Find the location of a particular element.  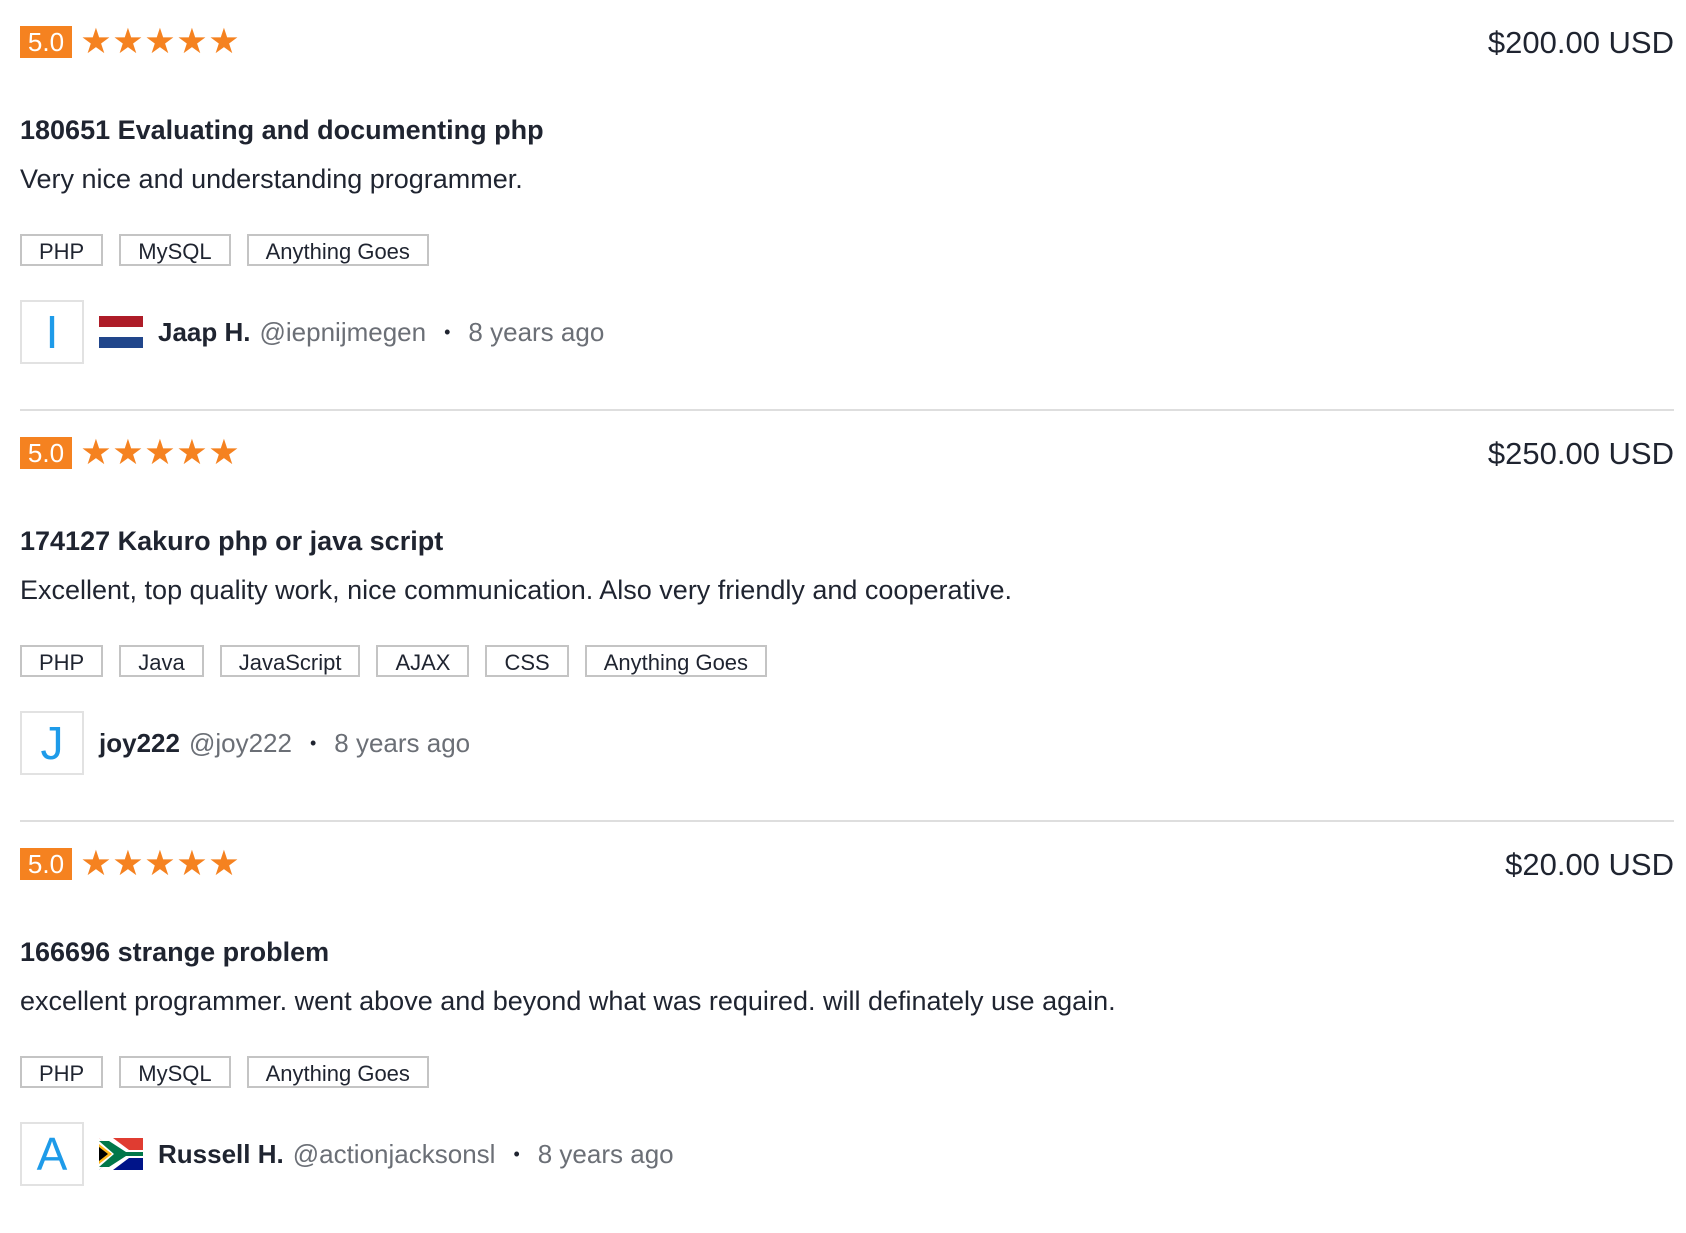

reviewer-handle: @actionjacksonsl is located at coordinates (394, 1154).